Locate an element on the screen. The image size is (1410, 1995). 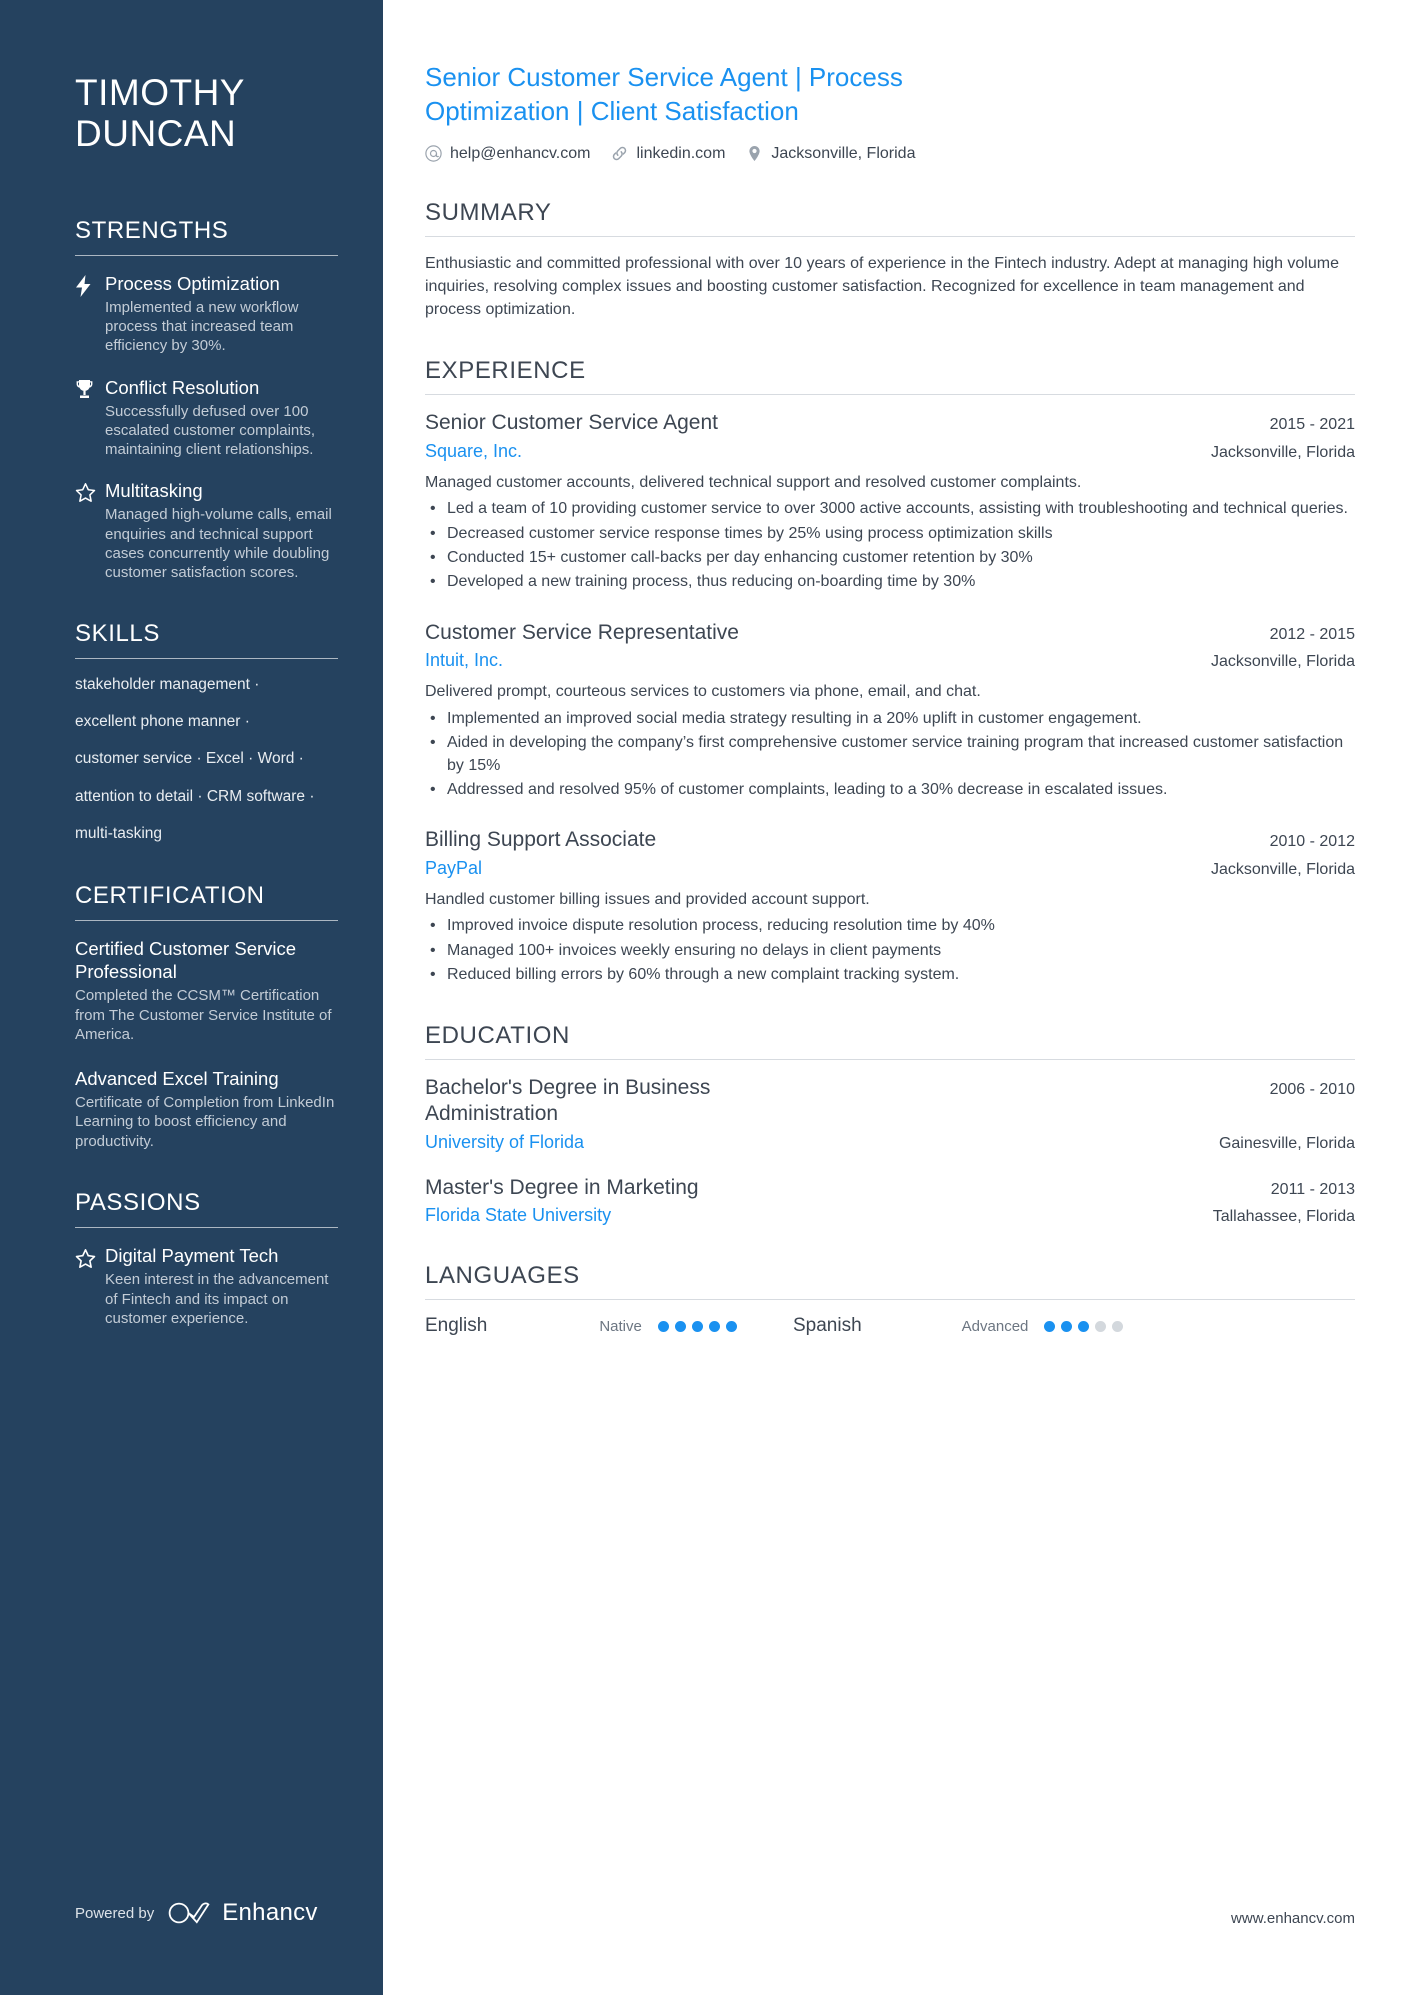
trophy-icon is located at coordinates (90, 418).